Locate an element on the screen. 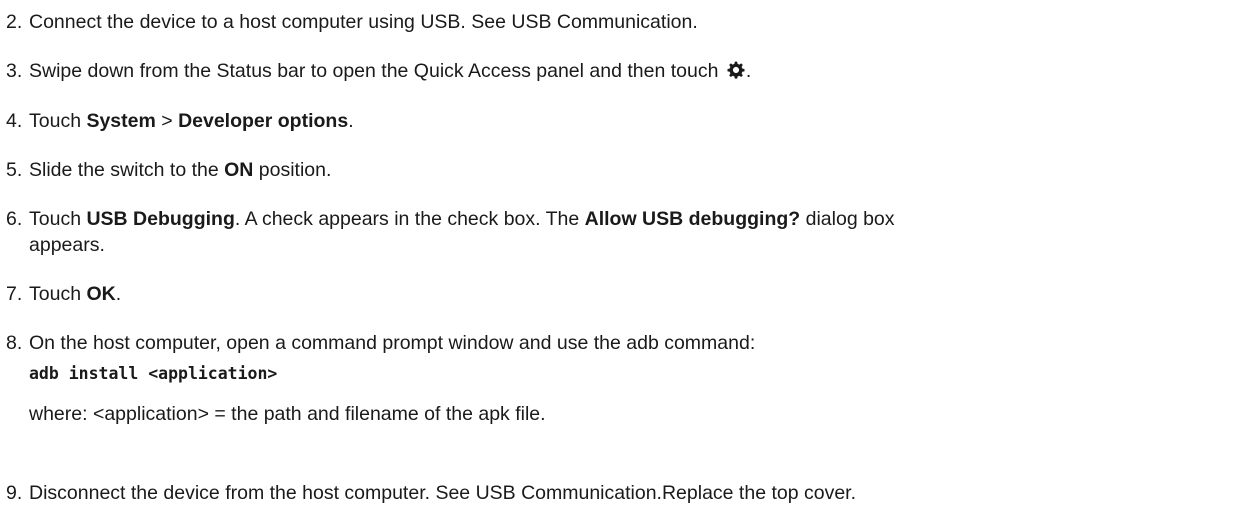  adb-command: adb install <application> is located at coordinates (153, 373).